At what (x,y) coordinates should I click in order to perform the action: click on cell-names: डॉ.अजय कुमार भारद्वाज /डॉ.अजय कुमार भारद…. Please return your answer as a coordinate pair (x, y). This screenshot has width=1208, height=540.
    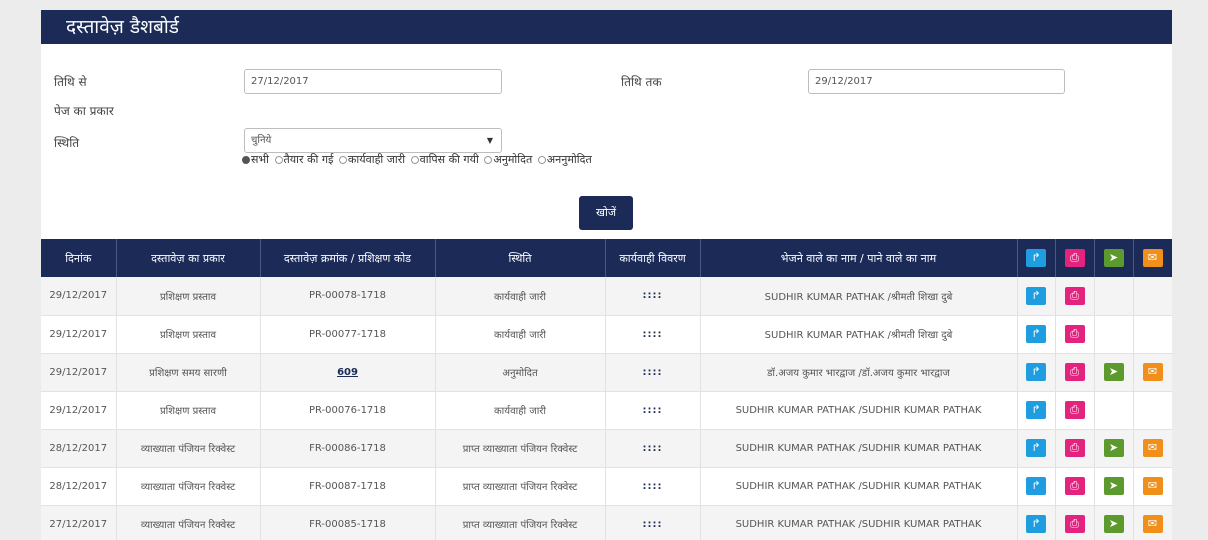
    Looking at the image, I should click on (859, 372).